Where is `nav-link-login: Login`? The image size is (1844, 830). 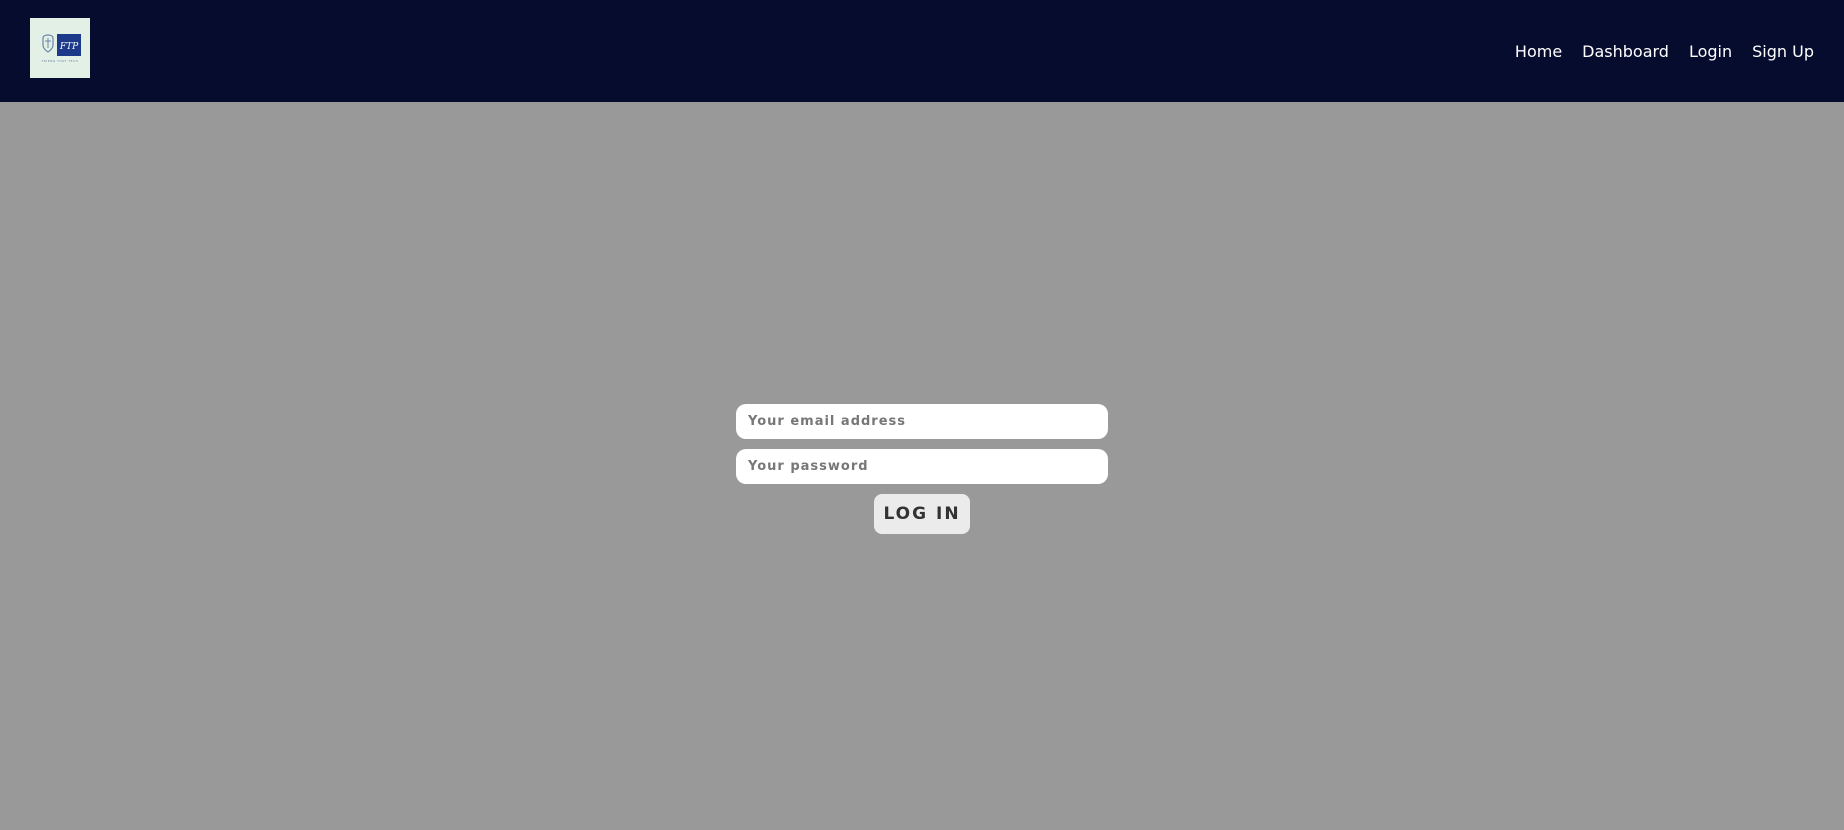
nav-link-login: Login is located at coordinates (1710, 51).